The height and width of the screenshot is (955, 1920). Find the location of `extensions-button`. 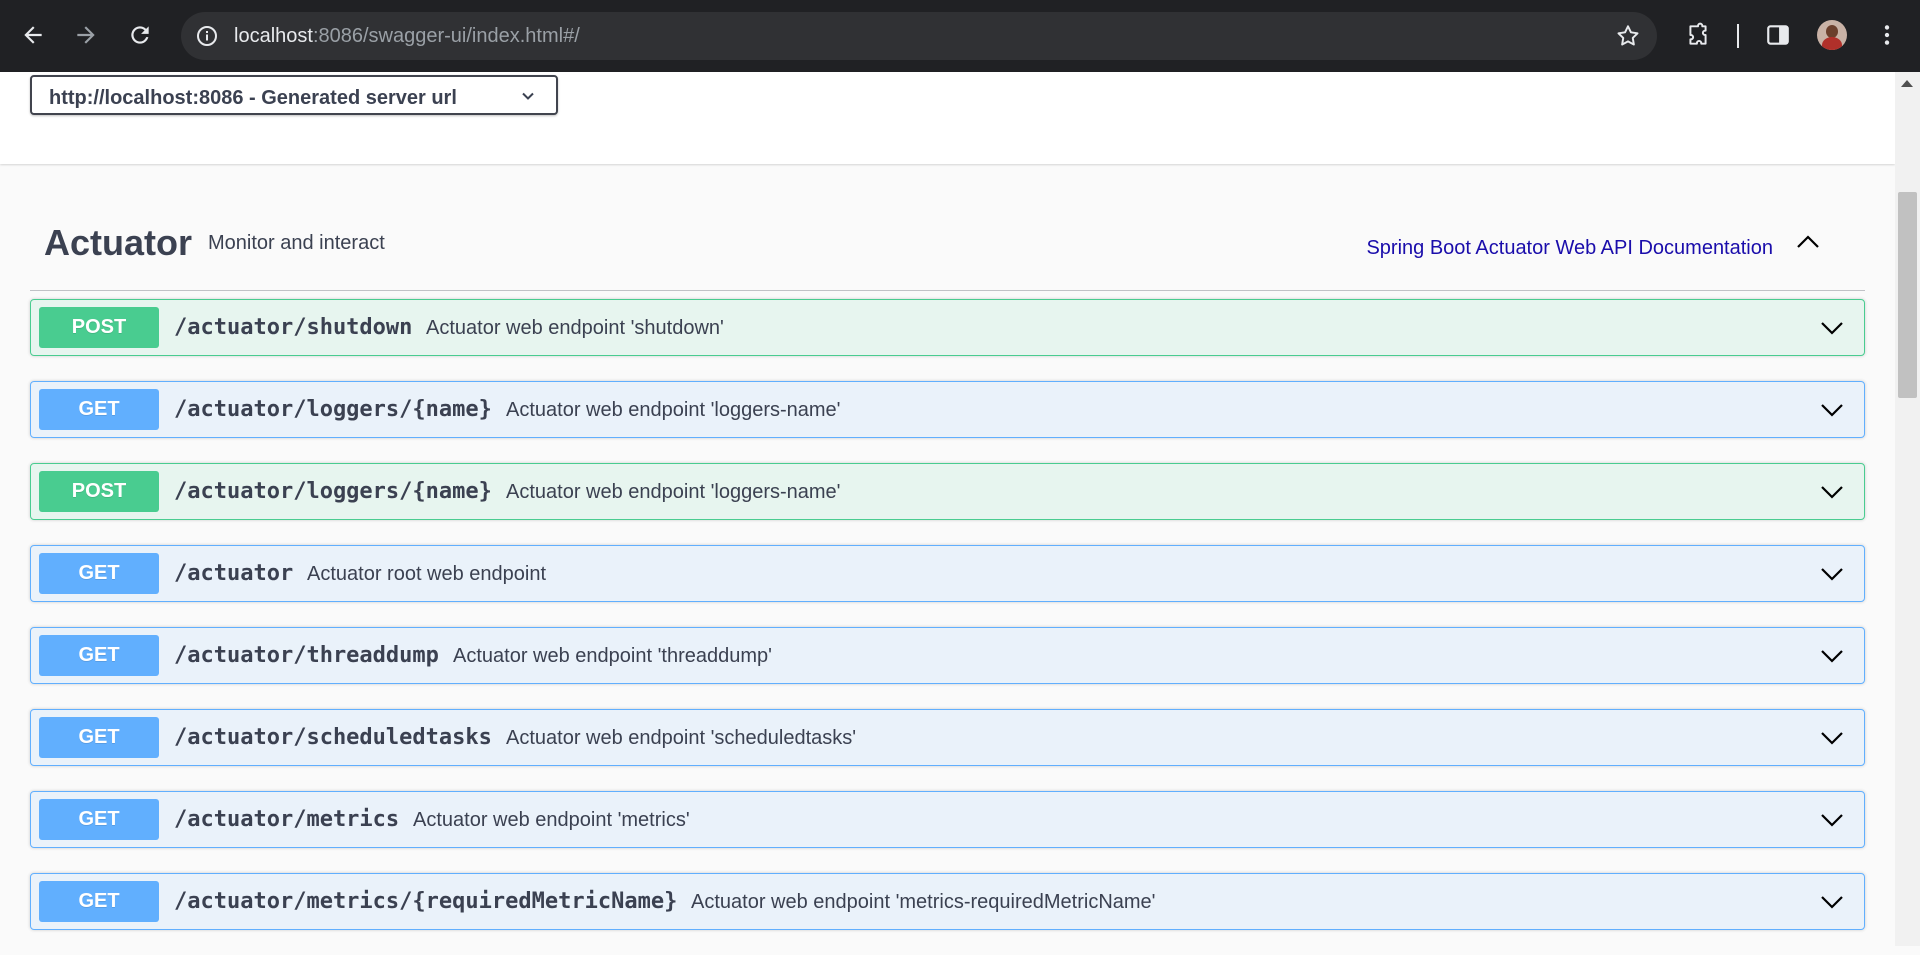

extensions-button is located at coordinates (1698, 35).